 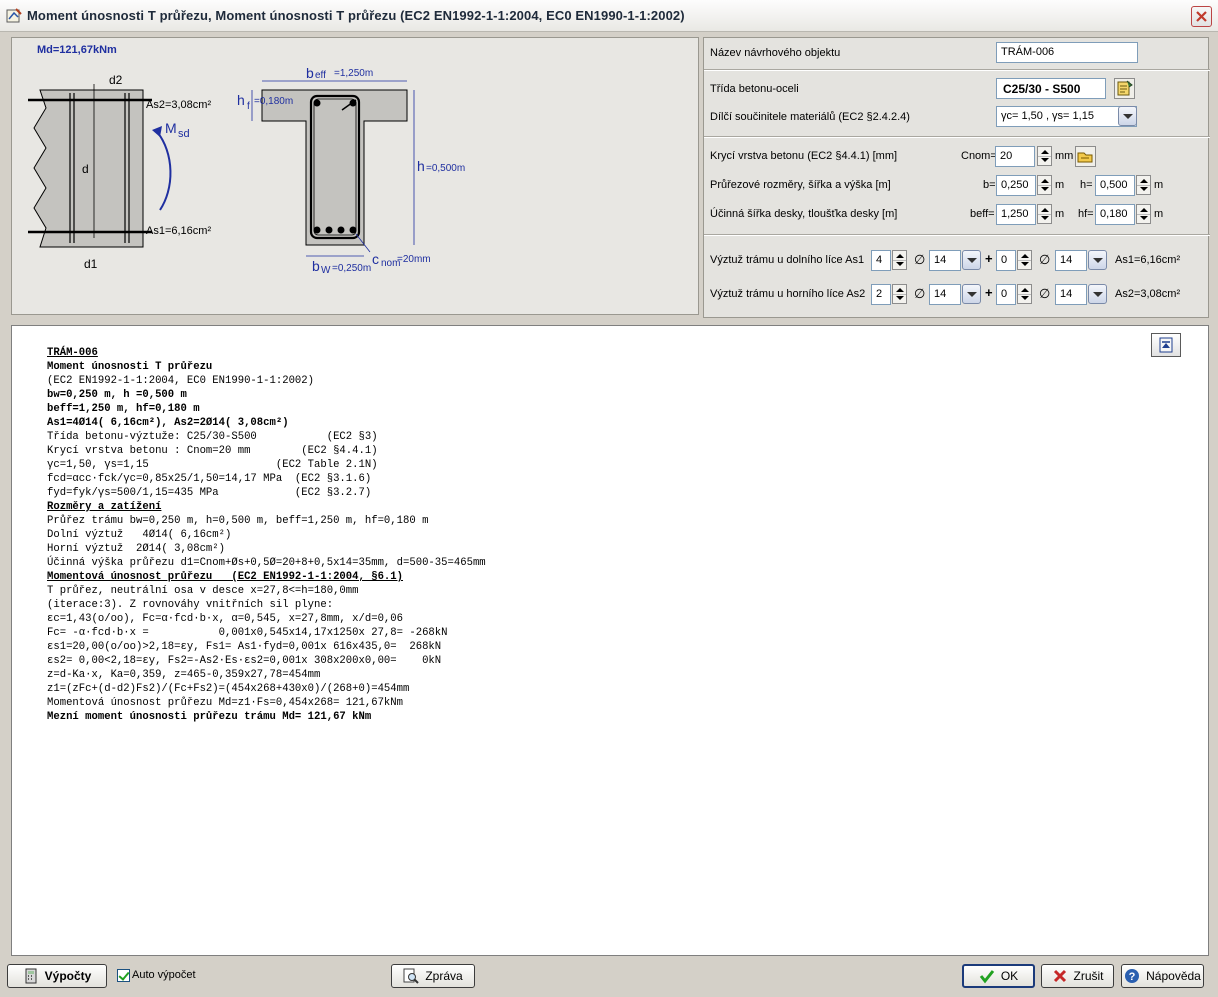 What do you see at coordinates (804, 214) in the screenshot?
I see `eff-label: Účinná šířka desky, tloušťka desky [m]` at bounding box center [804, 214].